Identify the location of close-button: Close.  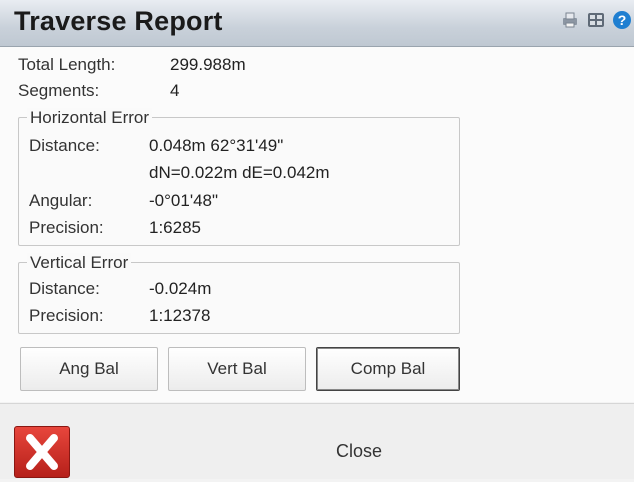
(359, 451).